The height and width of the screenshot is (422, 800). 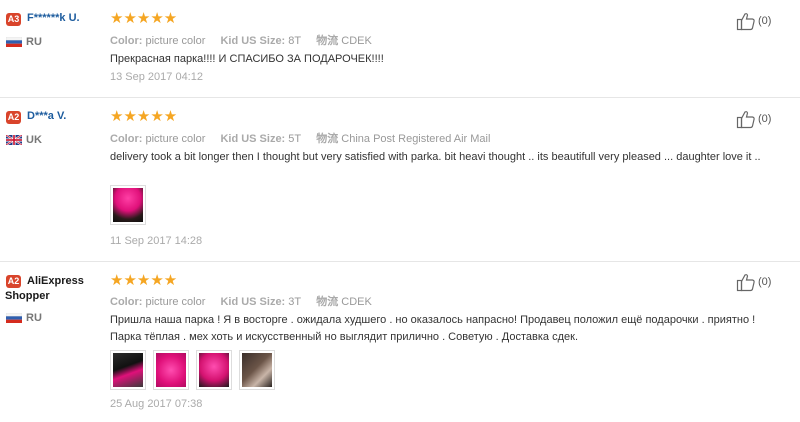 What do you see at coordinates (13, 117) in the screenshot?
I see `member-level-badge: A2` at bounding box center [13, 117].